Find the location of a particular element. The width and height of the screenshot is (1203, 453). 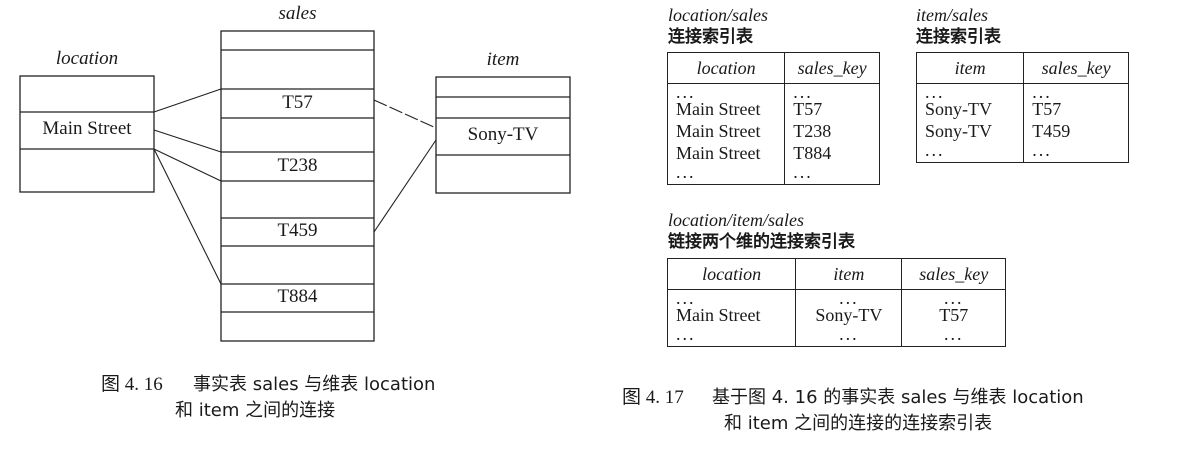

table-cell: T238 is located at coordinates (832, 131).